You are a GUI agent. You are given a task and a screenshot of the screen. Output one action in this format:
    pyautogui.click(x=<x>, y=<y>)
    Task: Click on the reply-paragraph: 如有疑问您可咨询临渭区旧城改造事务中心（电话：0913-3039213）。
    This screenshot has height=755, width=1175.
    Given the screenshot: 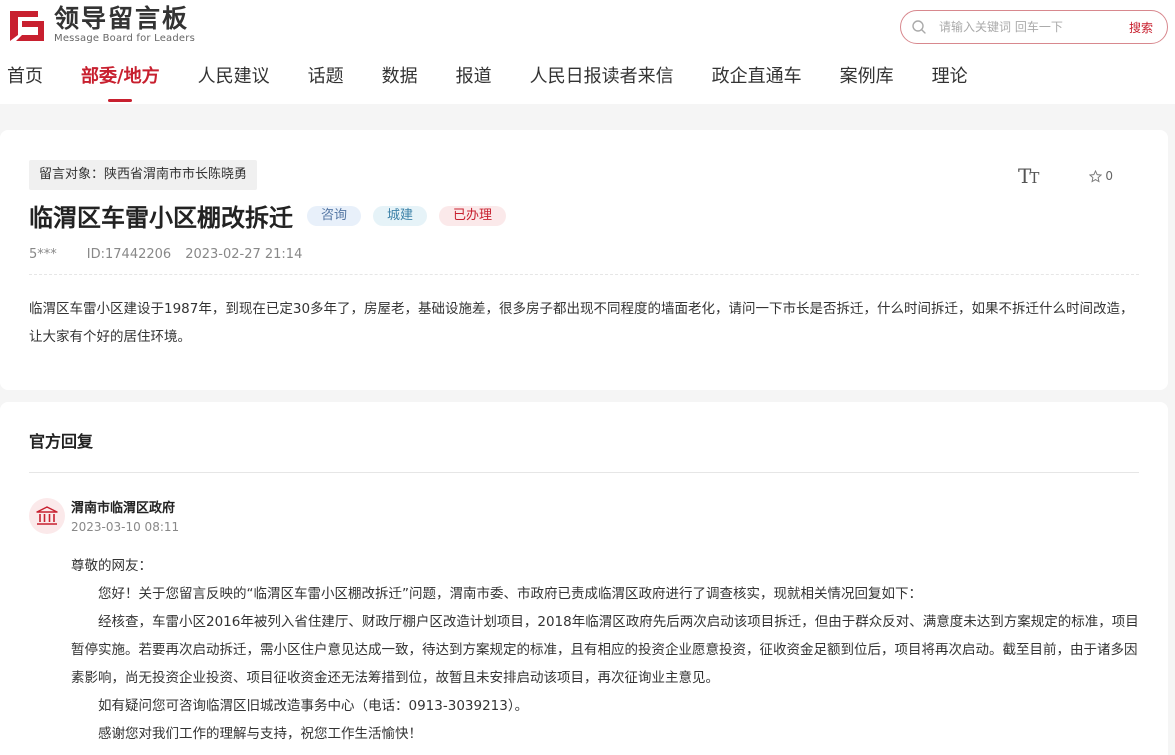 What is the action you would take?
    pyautogui.click(x=313, y=706)
    